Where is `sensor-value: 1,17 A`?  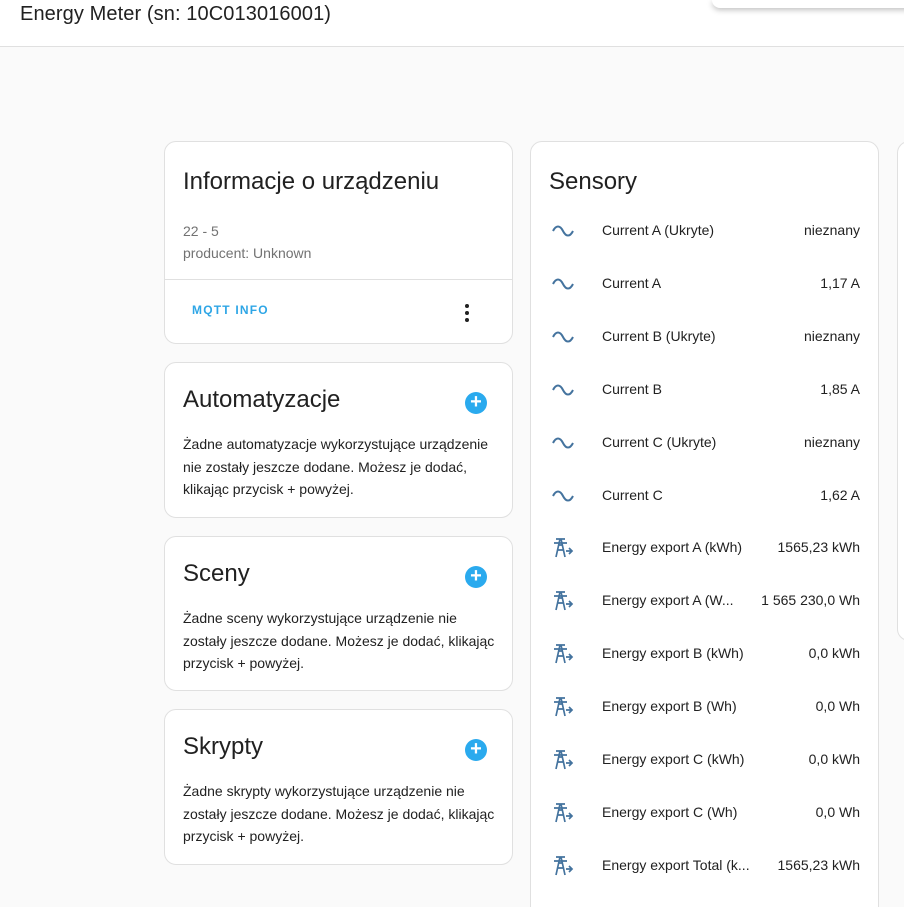
sensor-value: 1,17 A is located at coordinates (840, 282).